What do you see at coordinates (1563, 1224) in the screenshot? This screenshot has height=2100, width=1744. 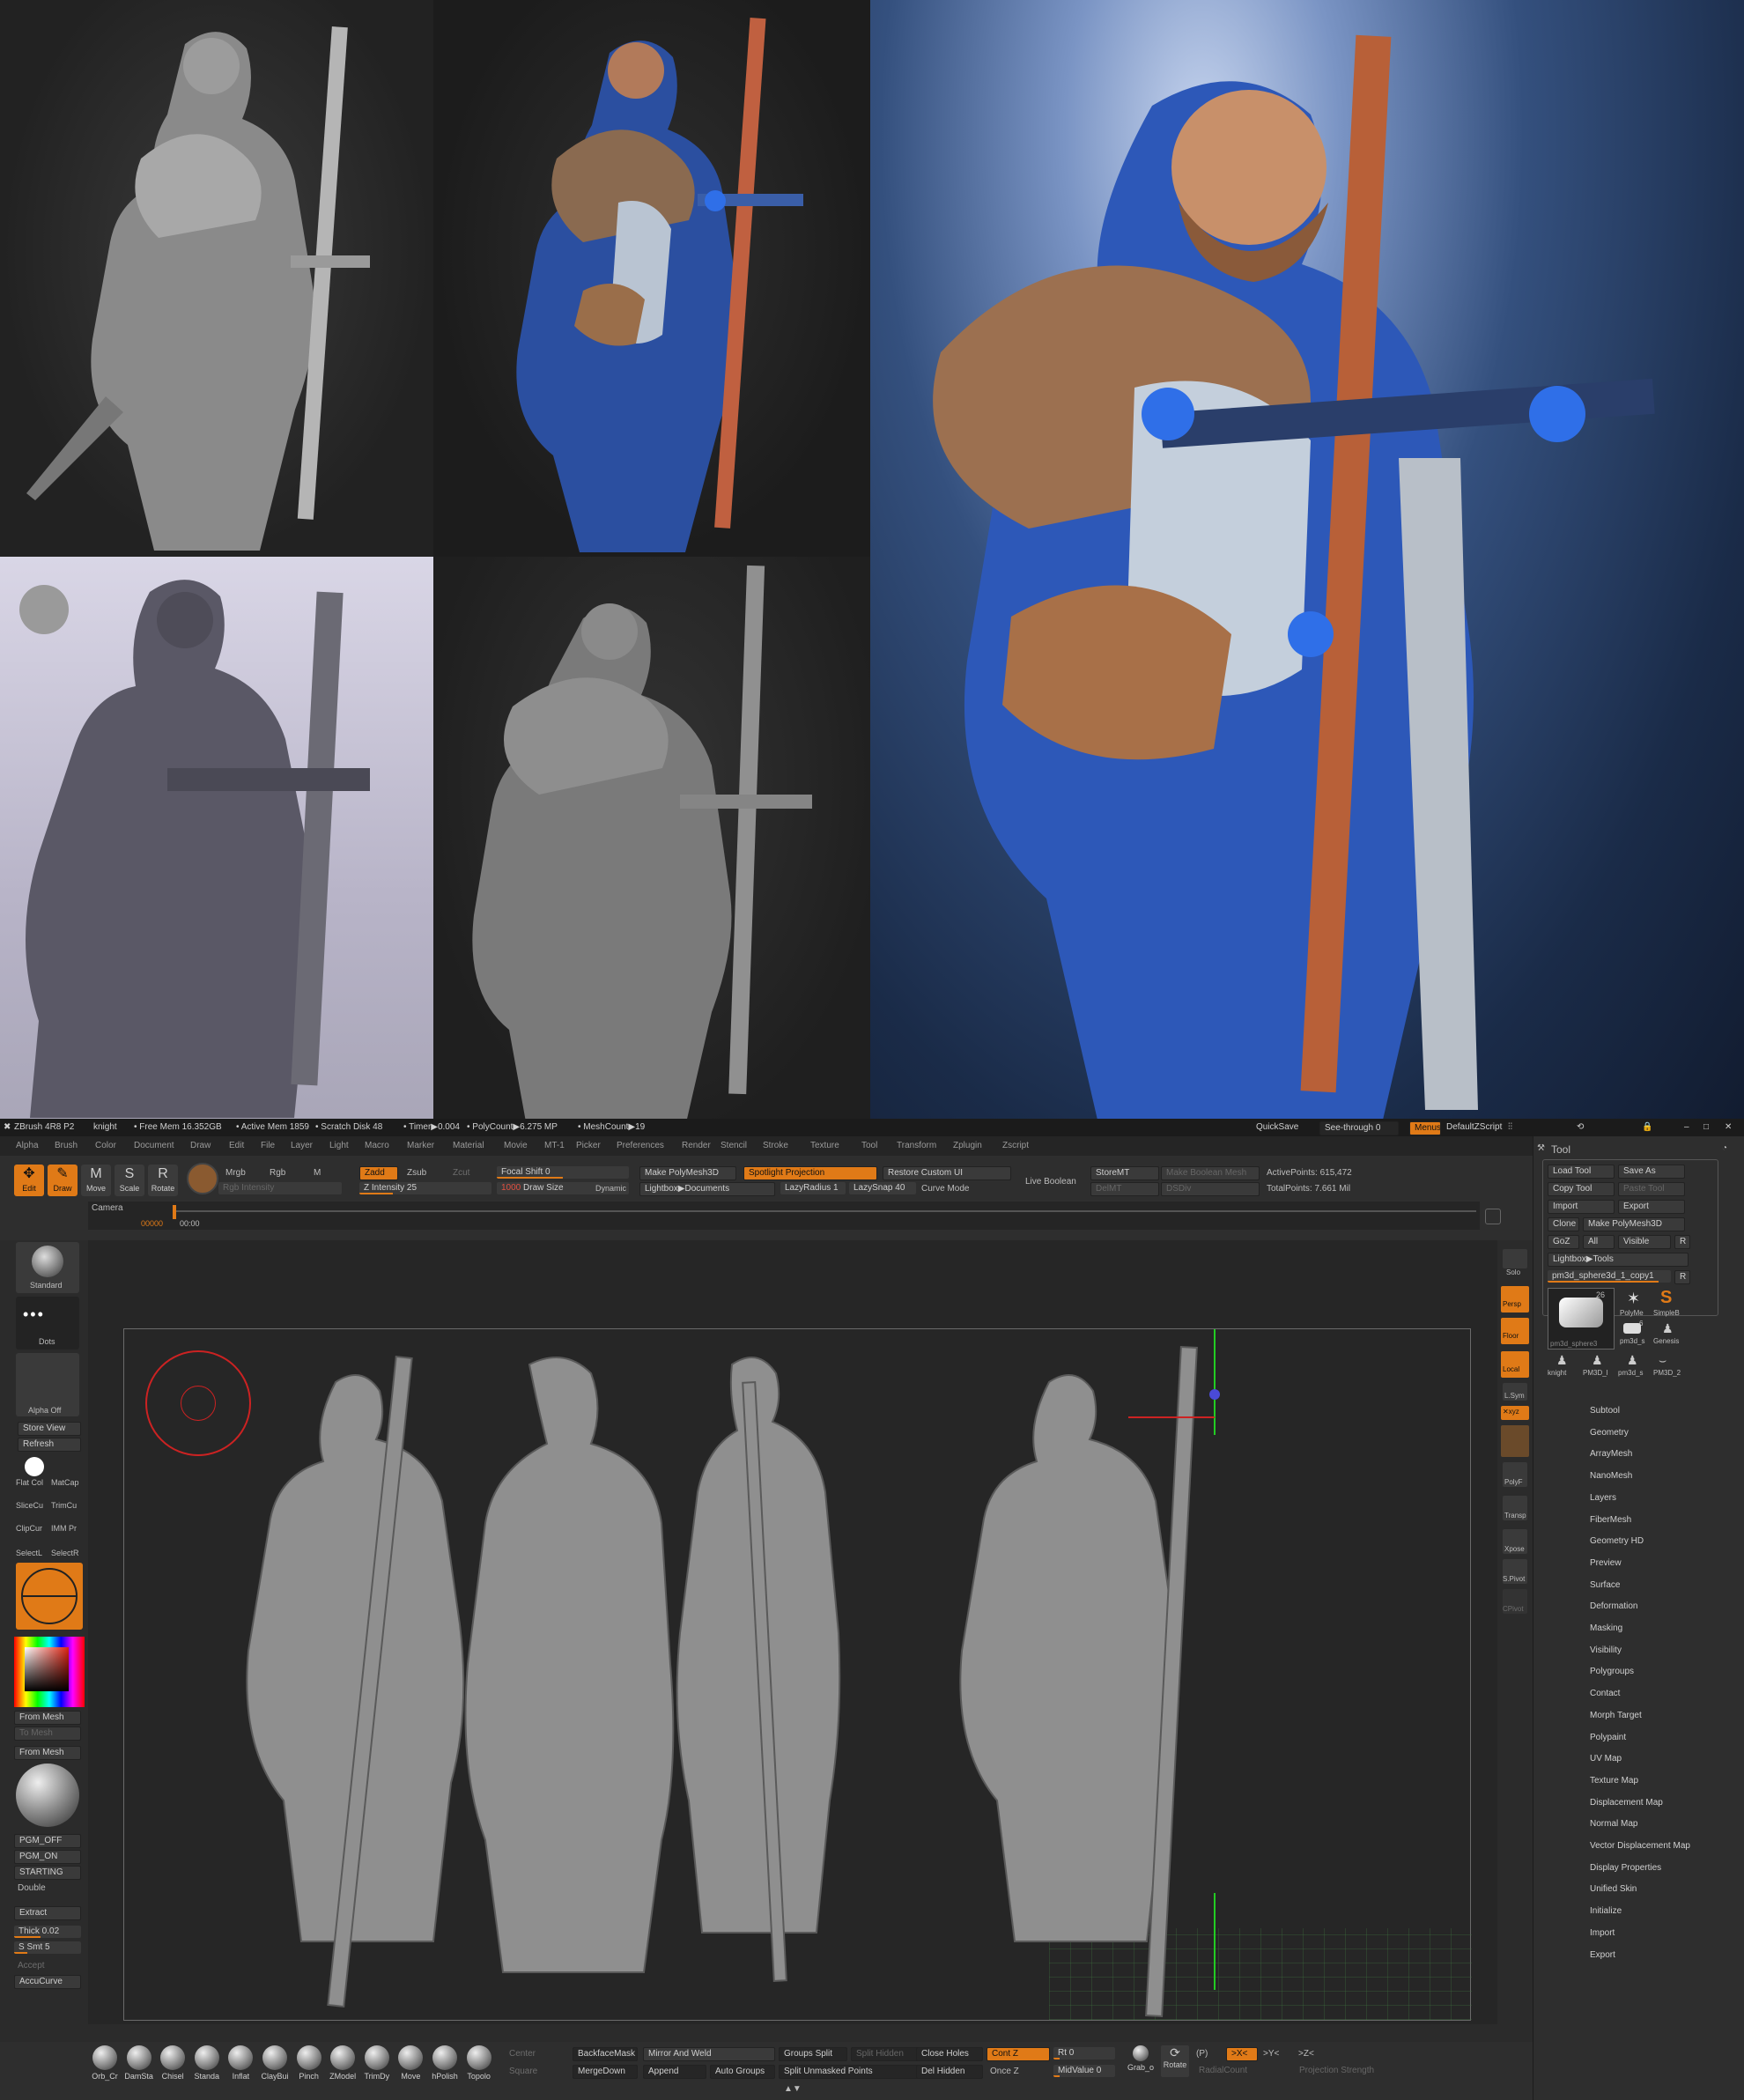 I see `clone-button: Clone` at bounding box center [1563, 1224].